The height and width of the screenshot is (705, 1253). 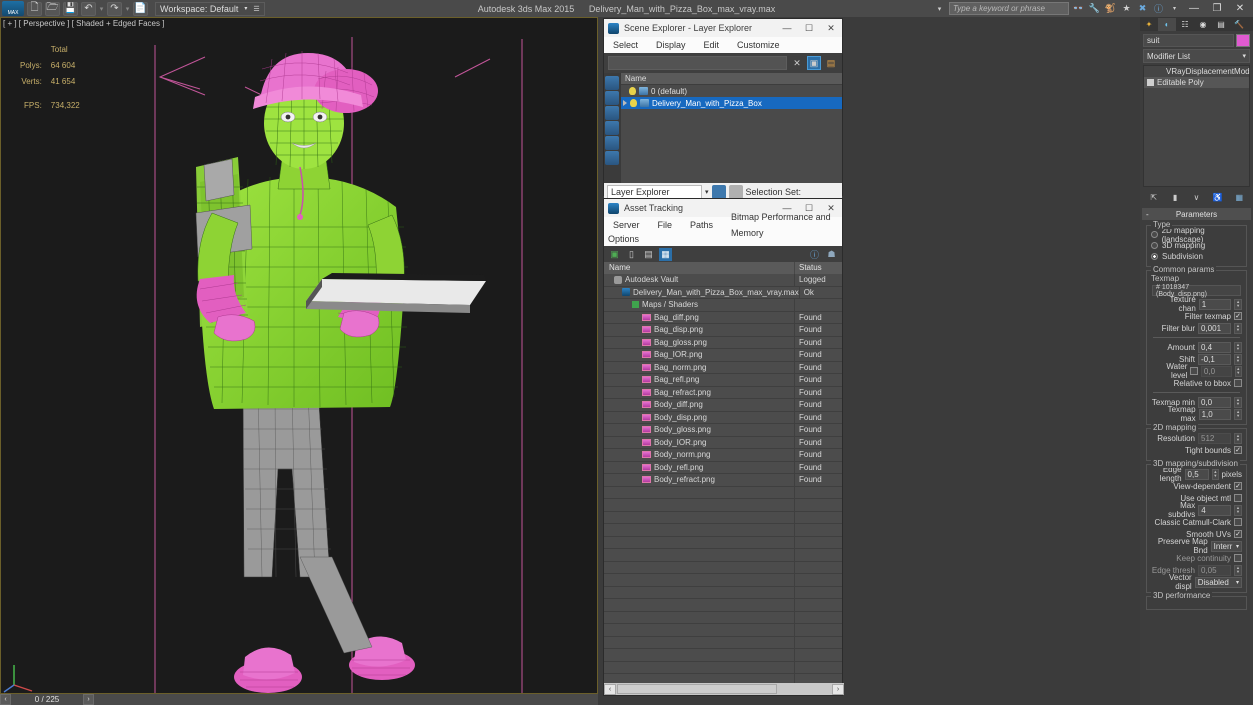 I want to click on water-level-checkbox, so click(x=1194, y=371).